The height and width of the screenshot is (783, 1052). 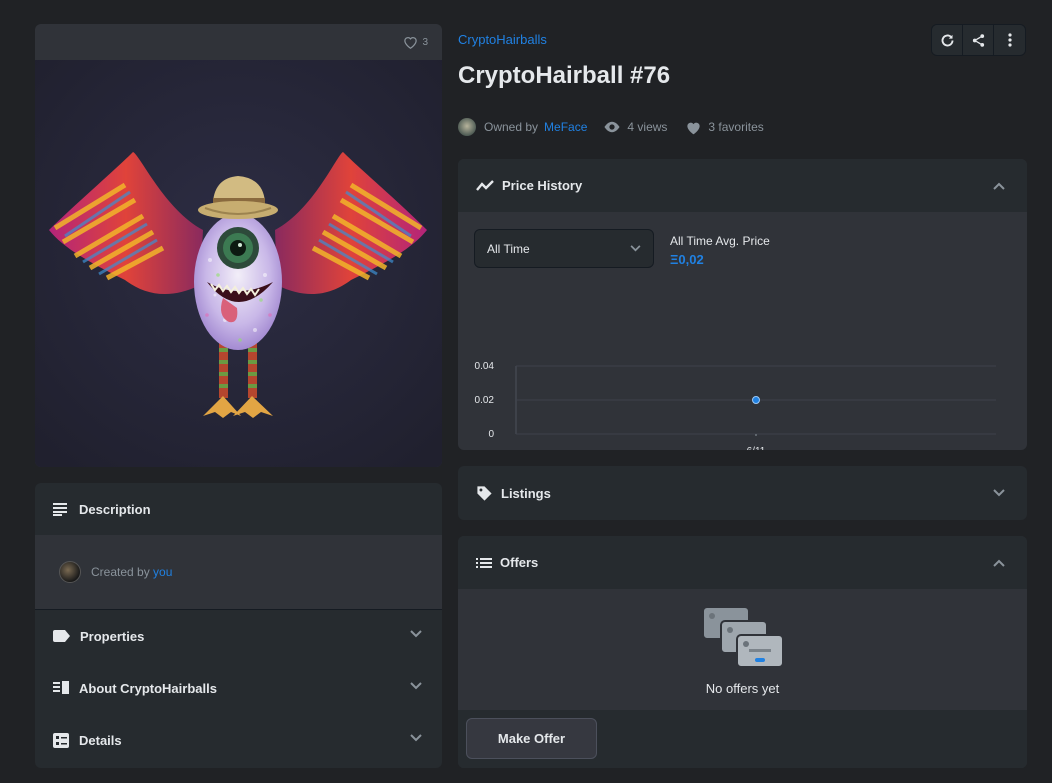 What do you see at coordinates (508, 248) in the screenshot?
I see `time-range-value: All Time` at bounding box center [508, 248].